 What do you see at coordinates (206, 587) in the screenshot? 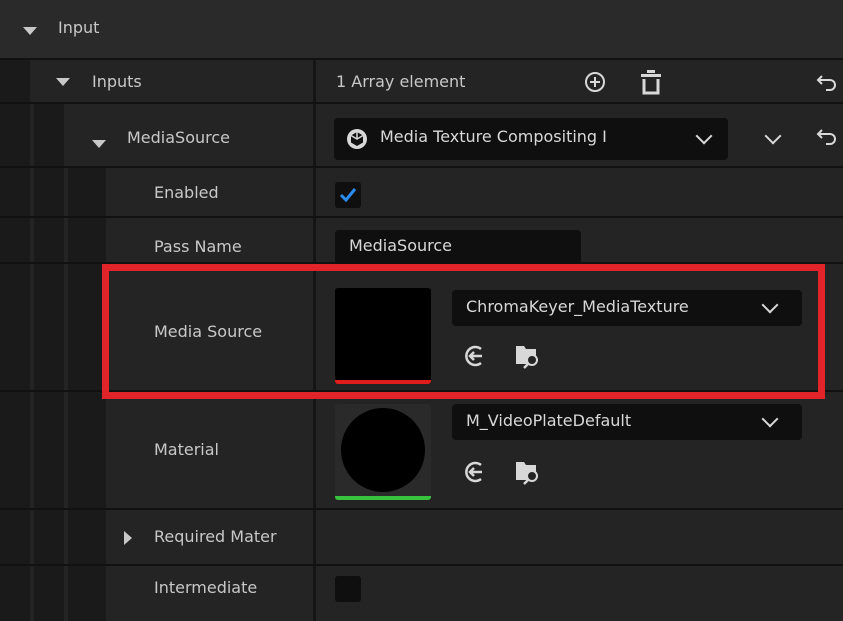
I see `intermediate-label: Intermediate` at bounding box center [206, 587].